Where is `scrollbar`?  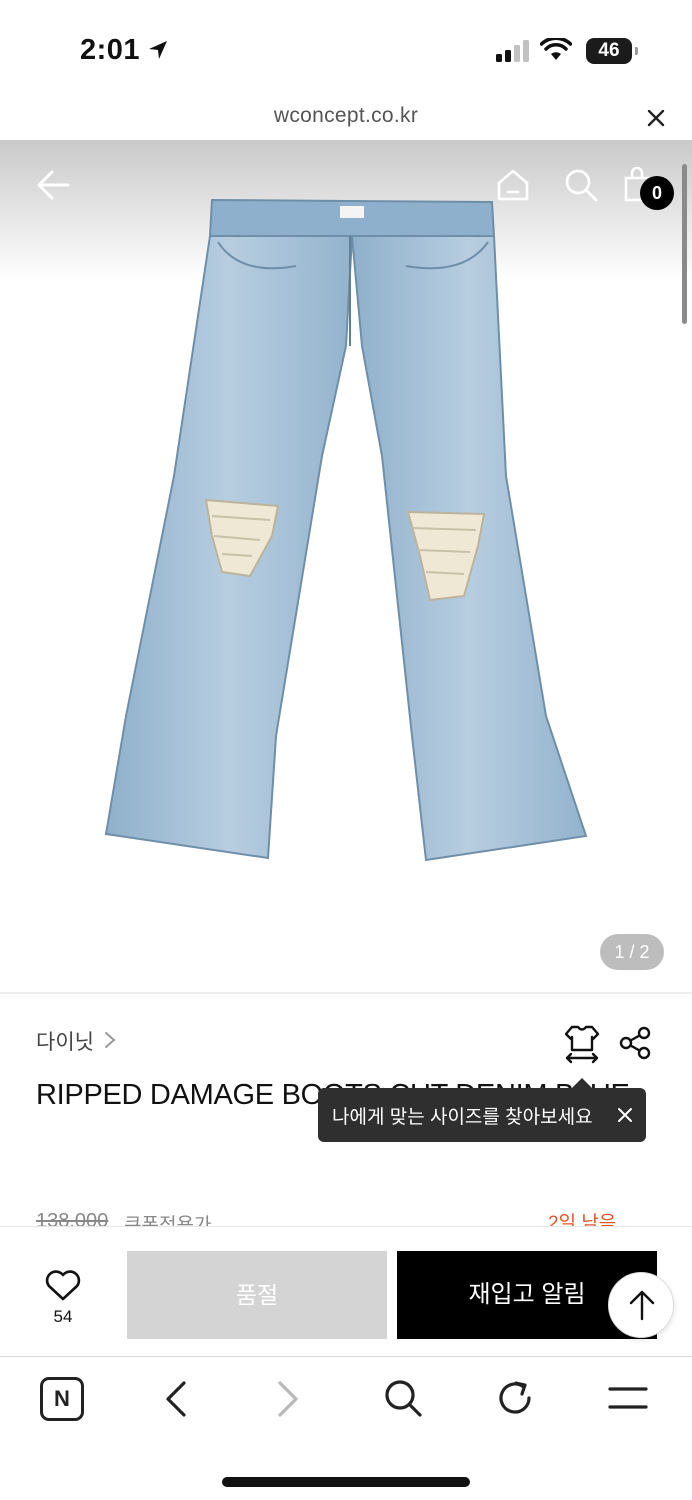
scrollbar is located at coordinates (684, 244).